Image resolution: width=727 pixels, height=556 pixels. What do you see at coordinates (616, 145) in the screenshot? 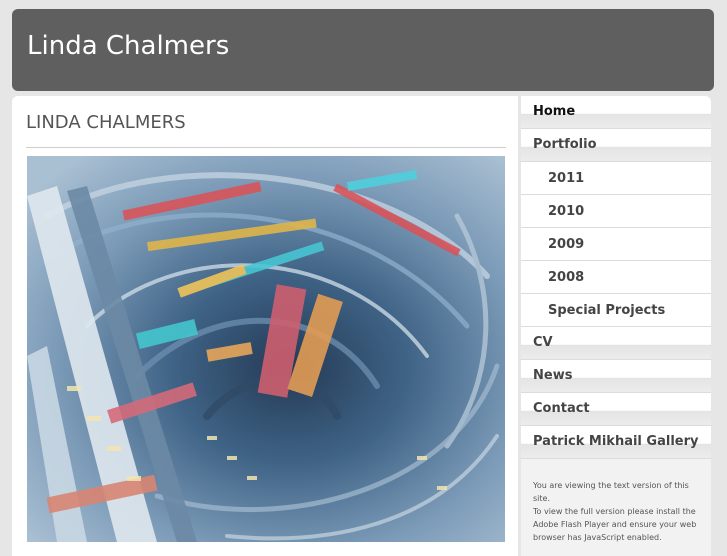
I see `nav-portfolio: Portfolio` at bounding box center [616, 145].